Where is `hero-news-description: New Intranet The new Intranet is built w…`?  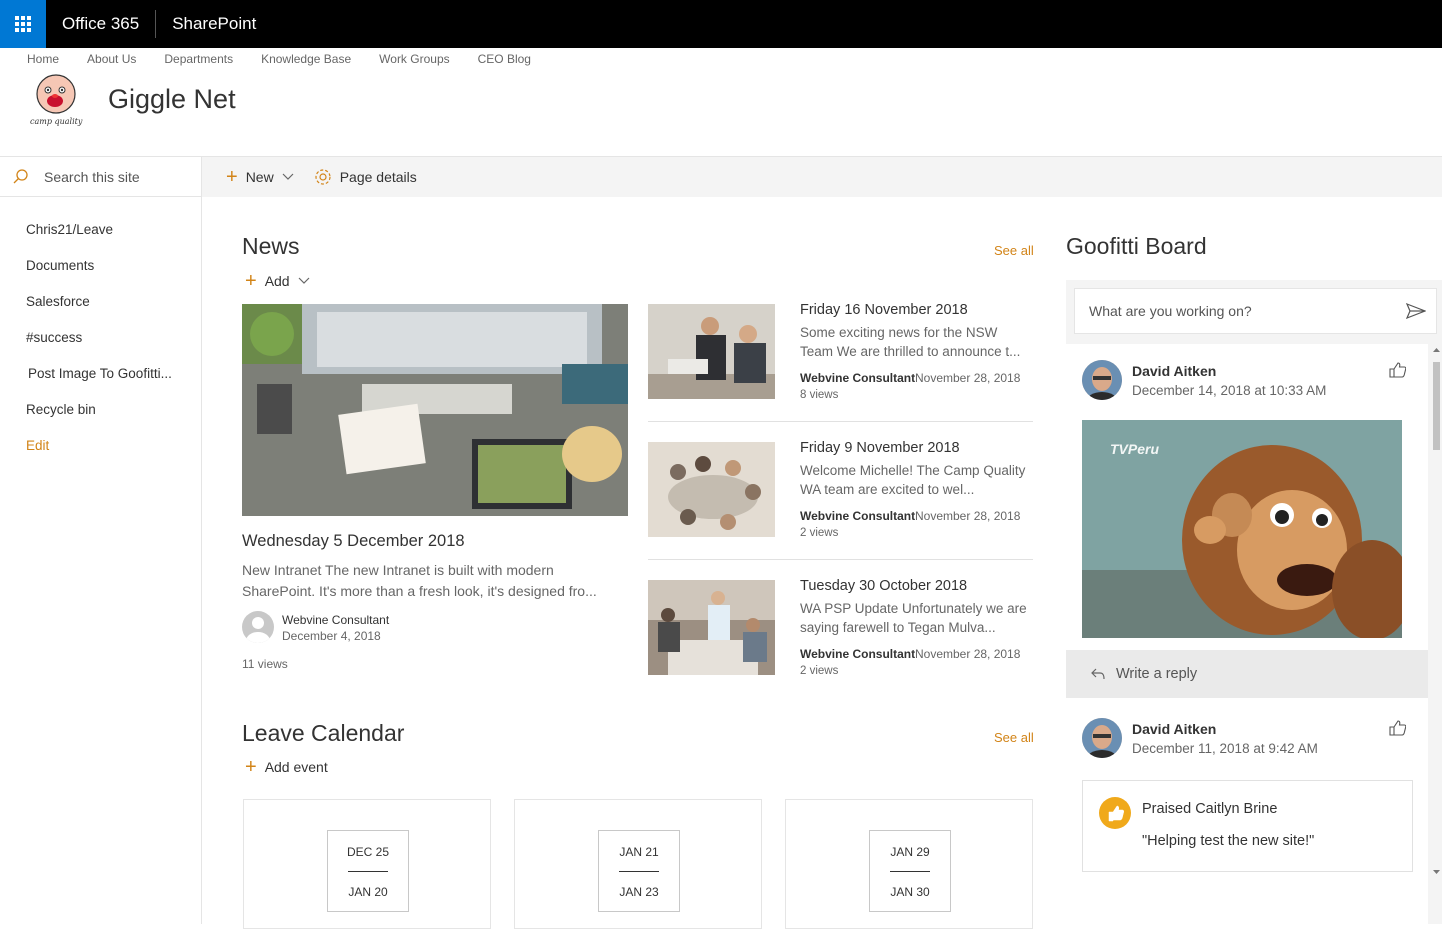 hero-news-description: New Intranet The new Intranet is built w… is located at coordinates (419, 580).